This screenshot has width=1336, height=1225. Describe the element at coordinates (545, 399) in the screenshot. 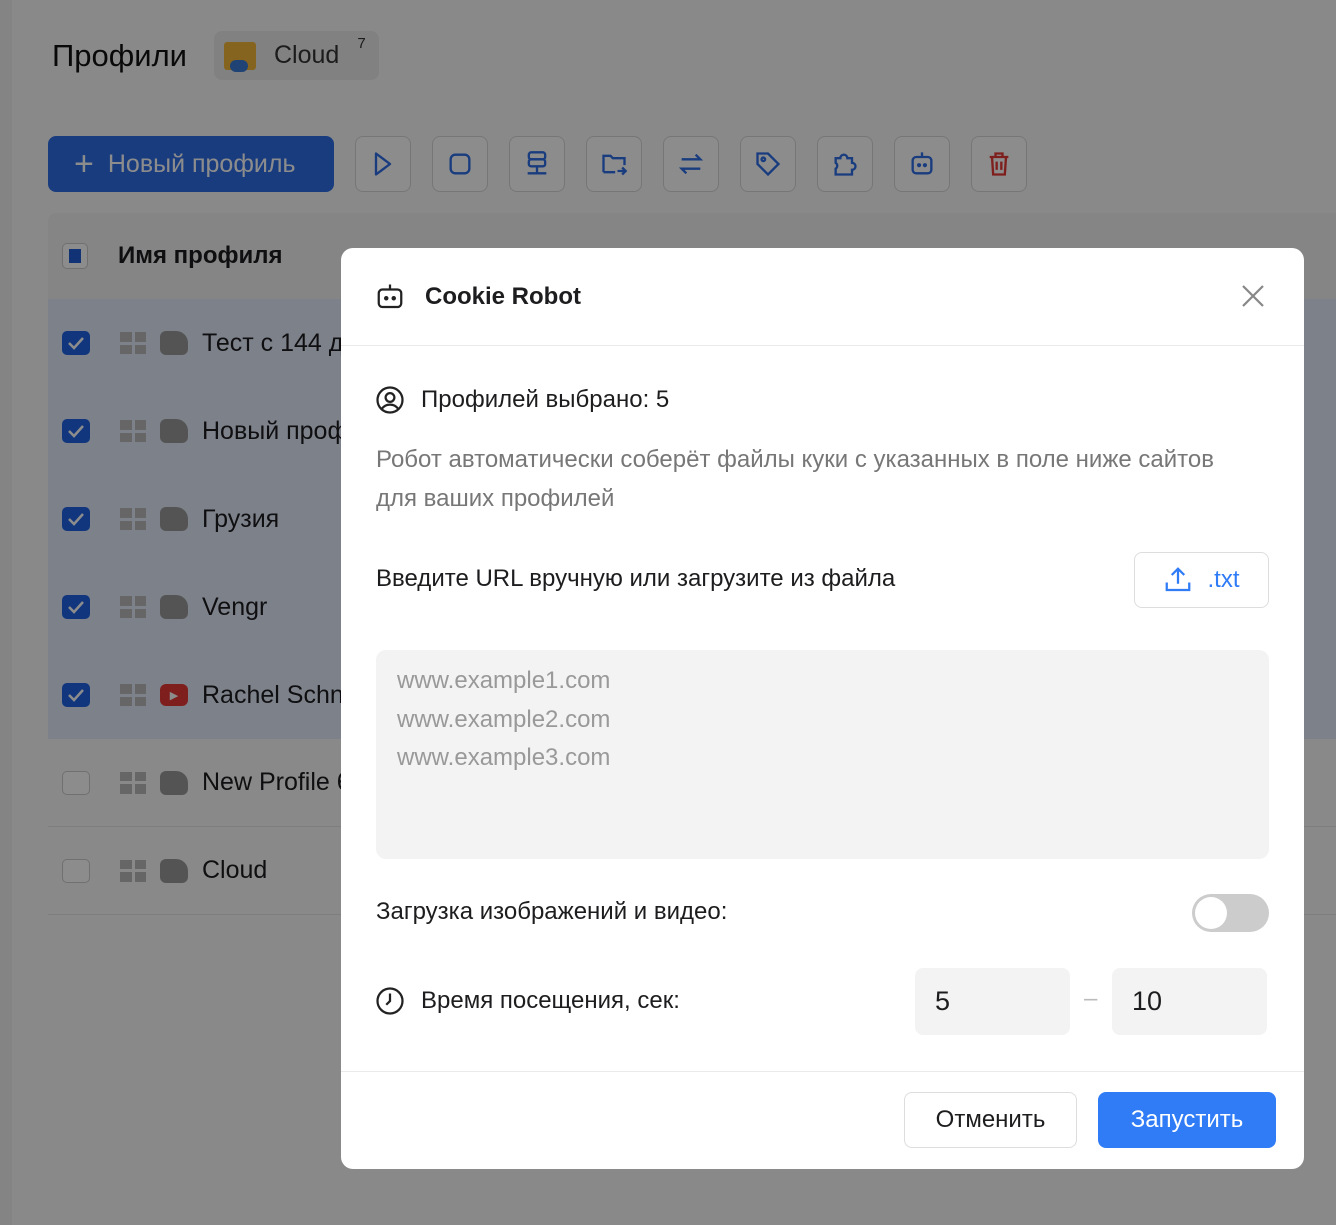

I see `selected-count-text: Профилей выбрано: 5` at that location.